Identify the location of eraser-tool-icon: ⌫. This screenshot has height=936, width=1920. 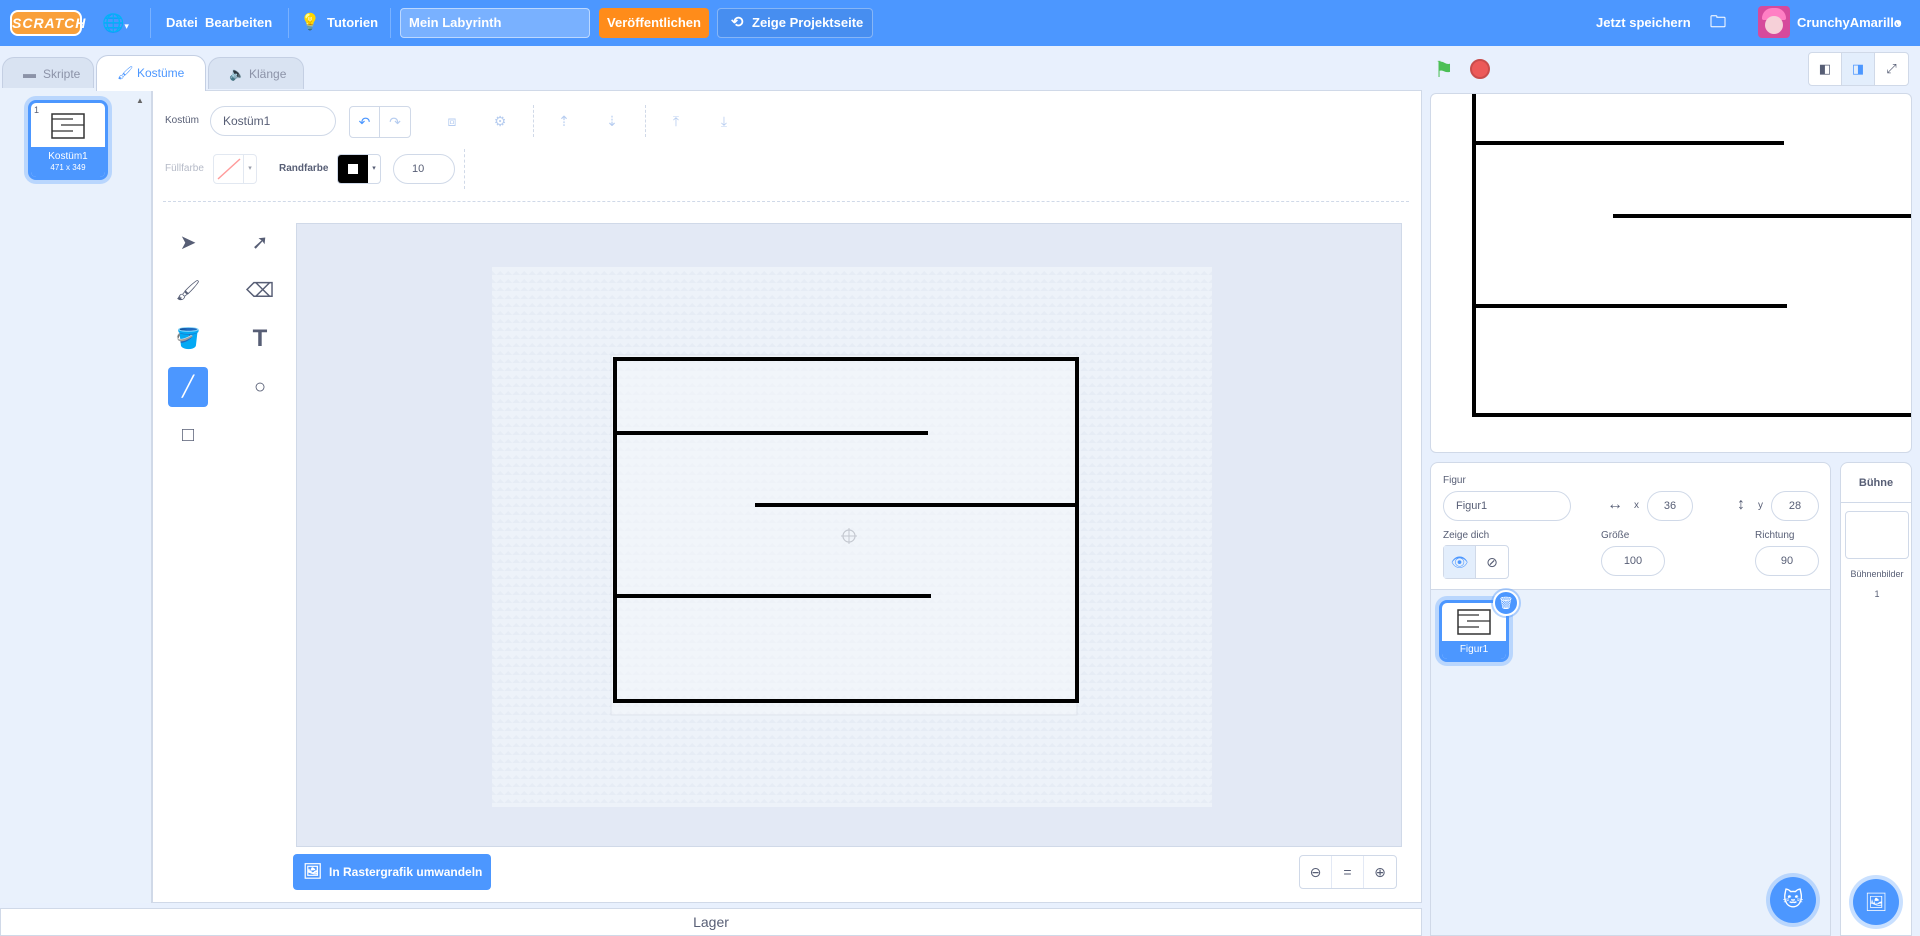
(260, 291).